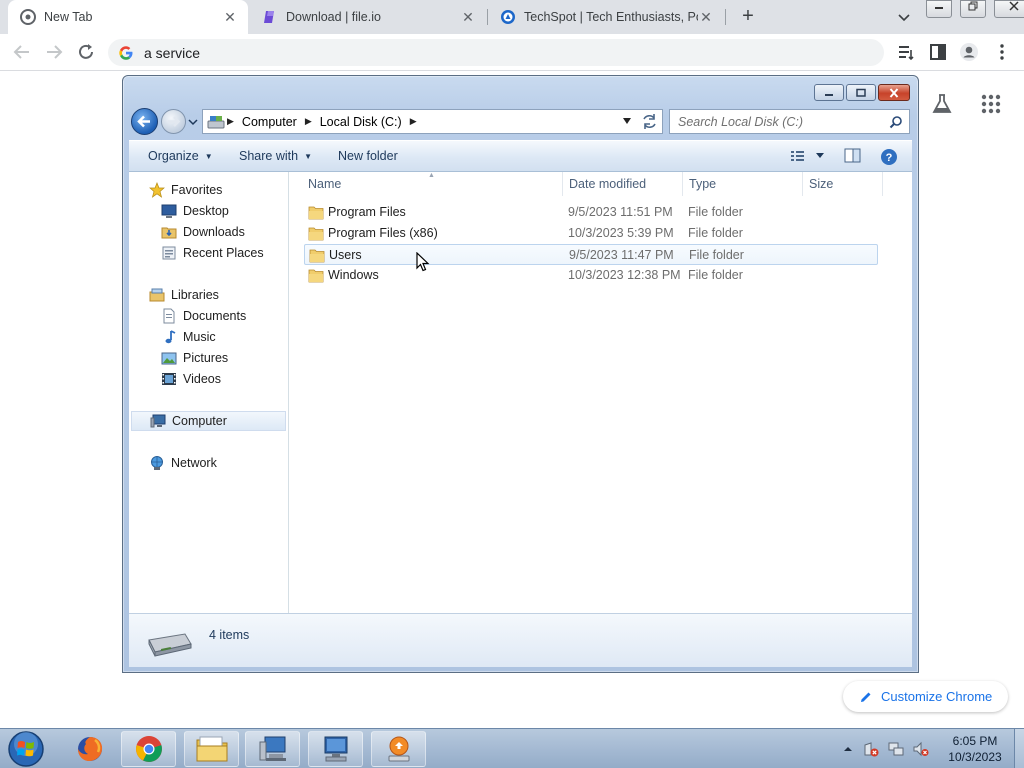  I want to click on taskbar-chrome, so click(148, 749).